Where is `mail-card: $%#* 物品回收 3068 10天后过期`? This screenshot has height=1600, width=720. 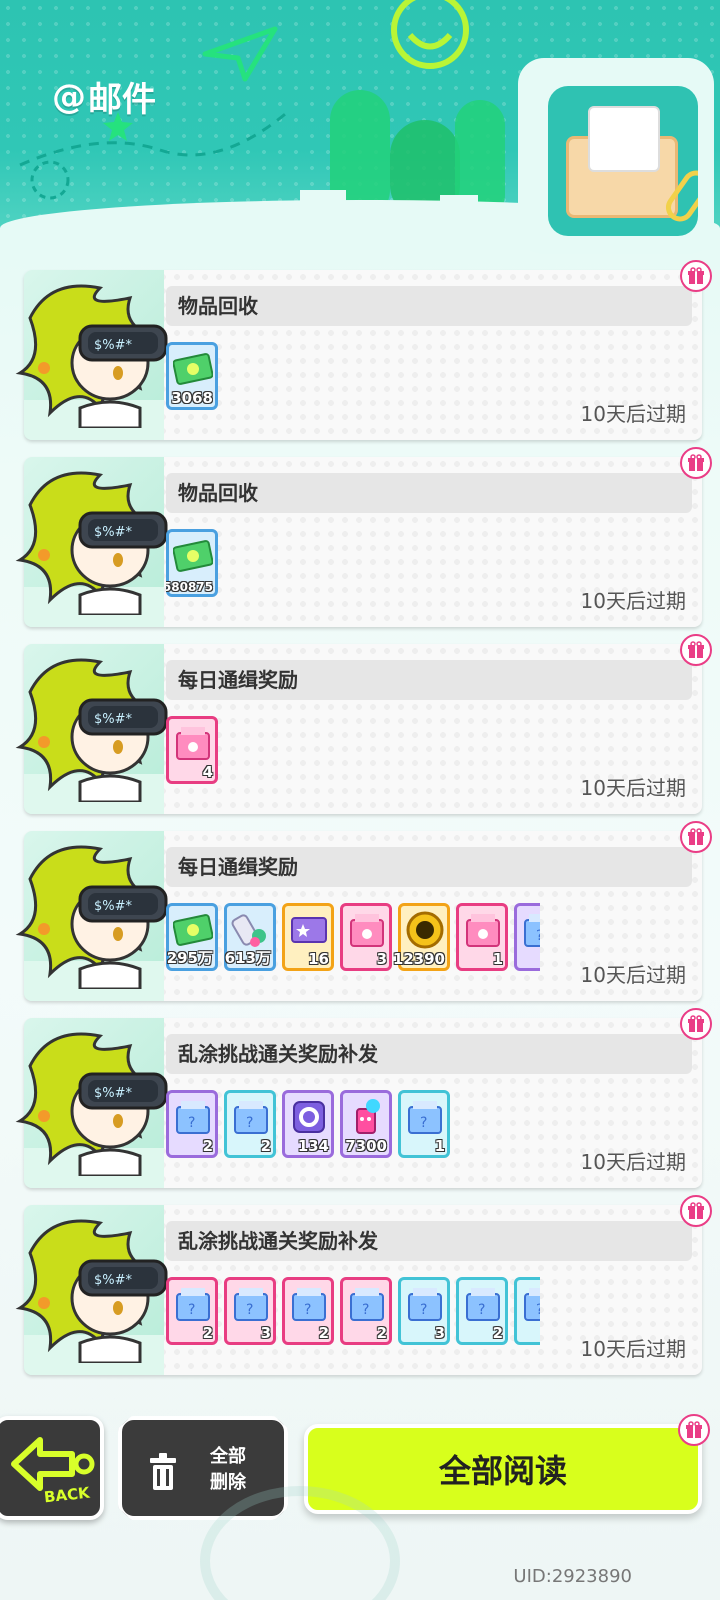 mail-card: $%#* 物品回收 3068 10天后过期 is located at coordinates (363, 350).